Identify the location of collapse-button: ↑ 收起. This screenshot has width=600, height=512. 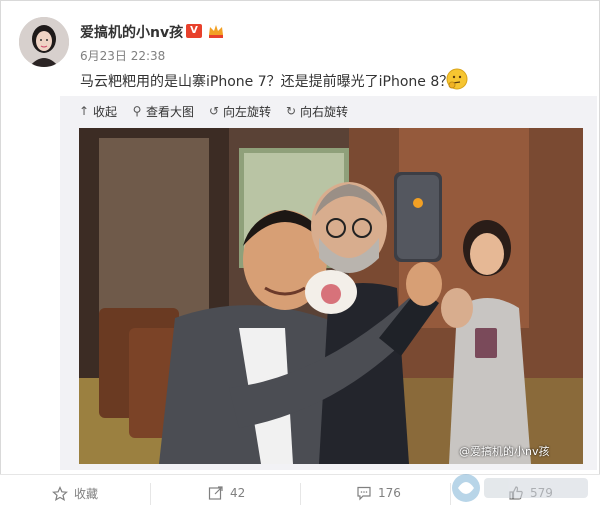
(97, 111).